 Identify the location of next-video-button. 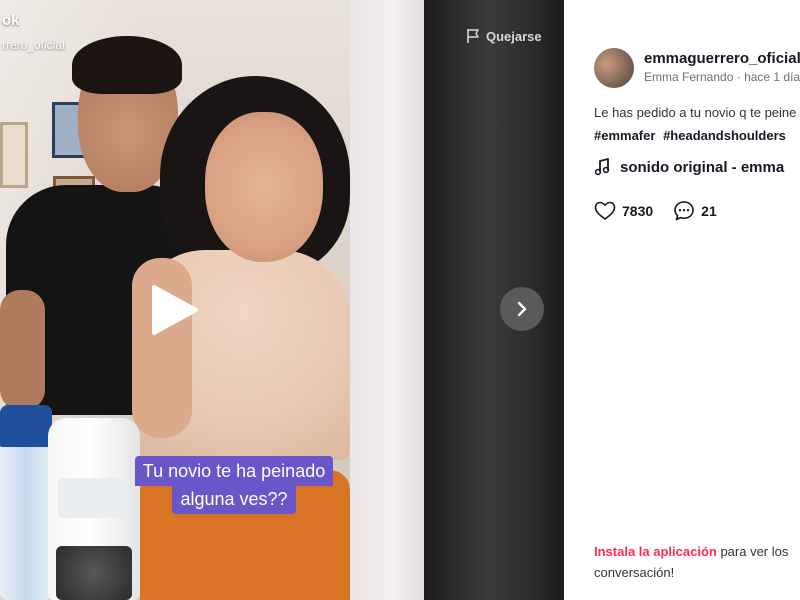
(522, 309).